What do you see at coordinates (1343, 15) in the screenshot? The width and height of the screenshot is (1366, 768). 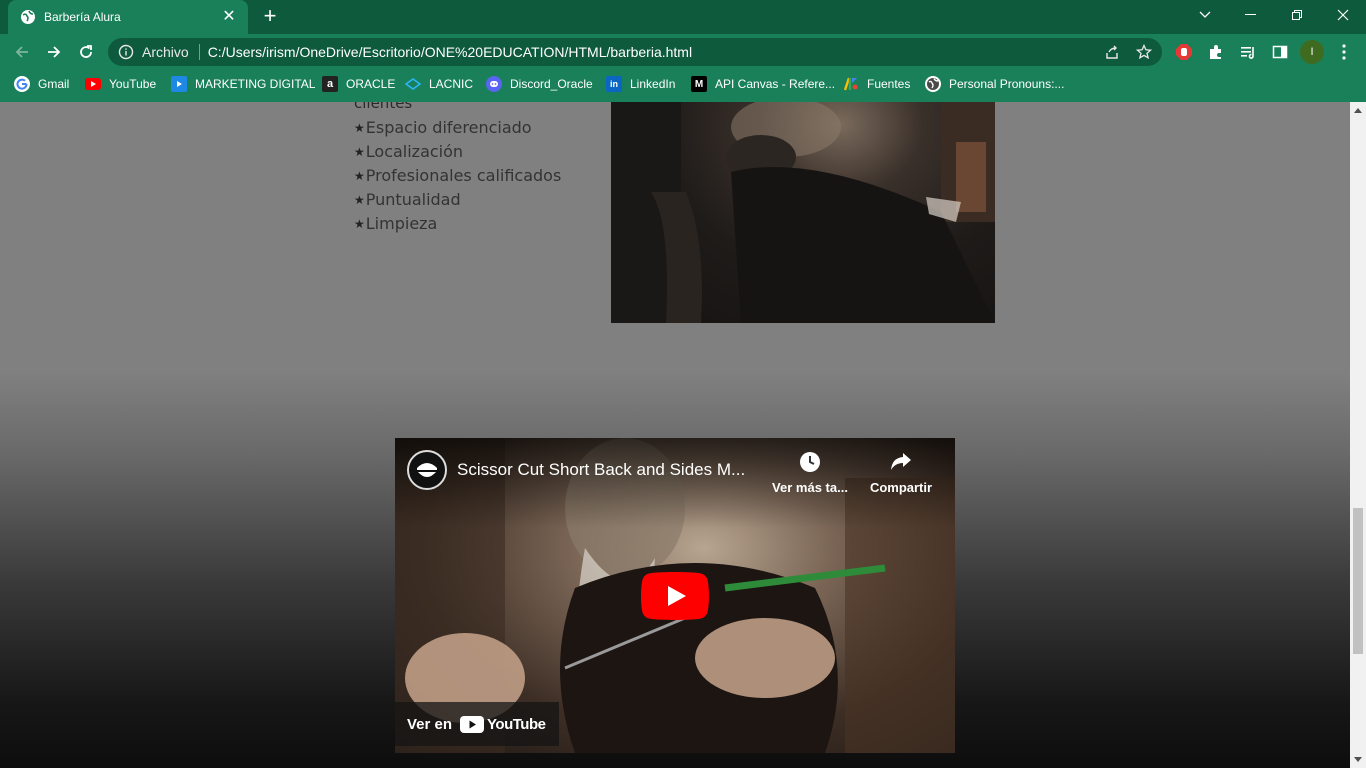 I see `close-window-button` at bounding box center [1343, 15].